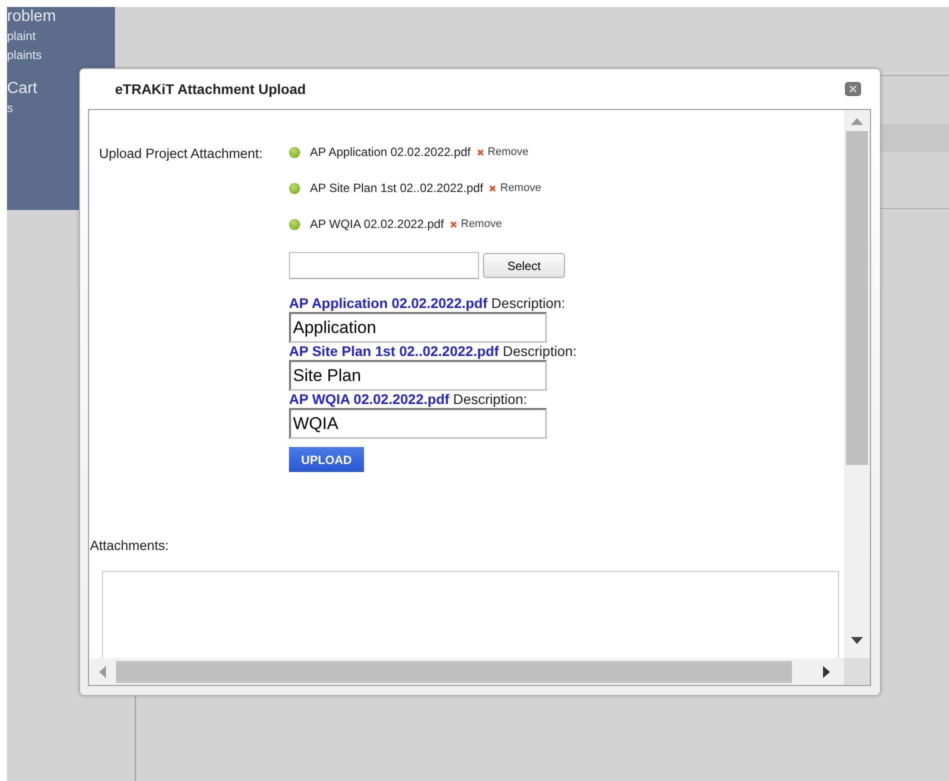  I want to click on description-label: AP WQIA 02.02.2022.pdf Description:, so click(408, 399).